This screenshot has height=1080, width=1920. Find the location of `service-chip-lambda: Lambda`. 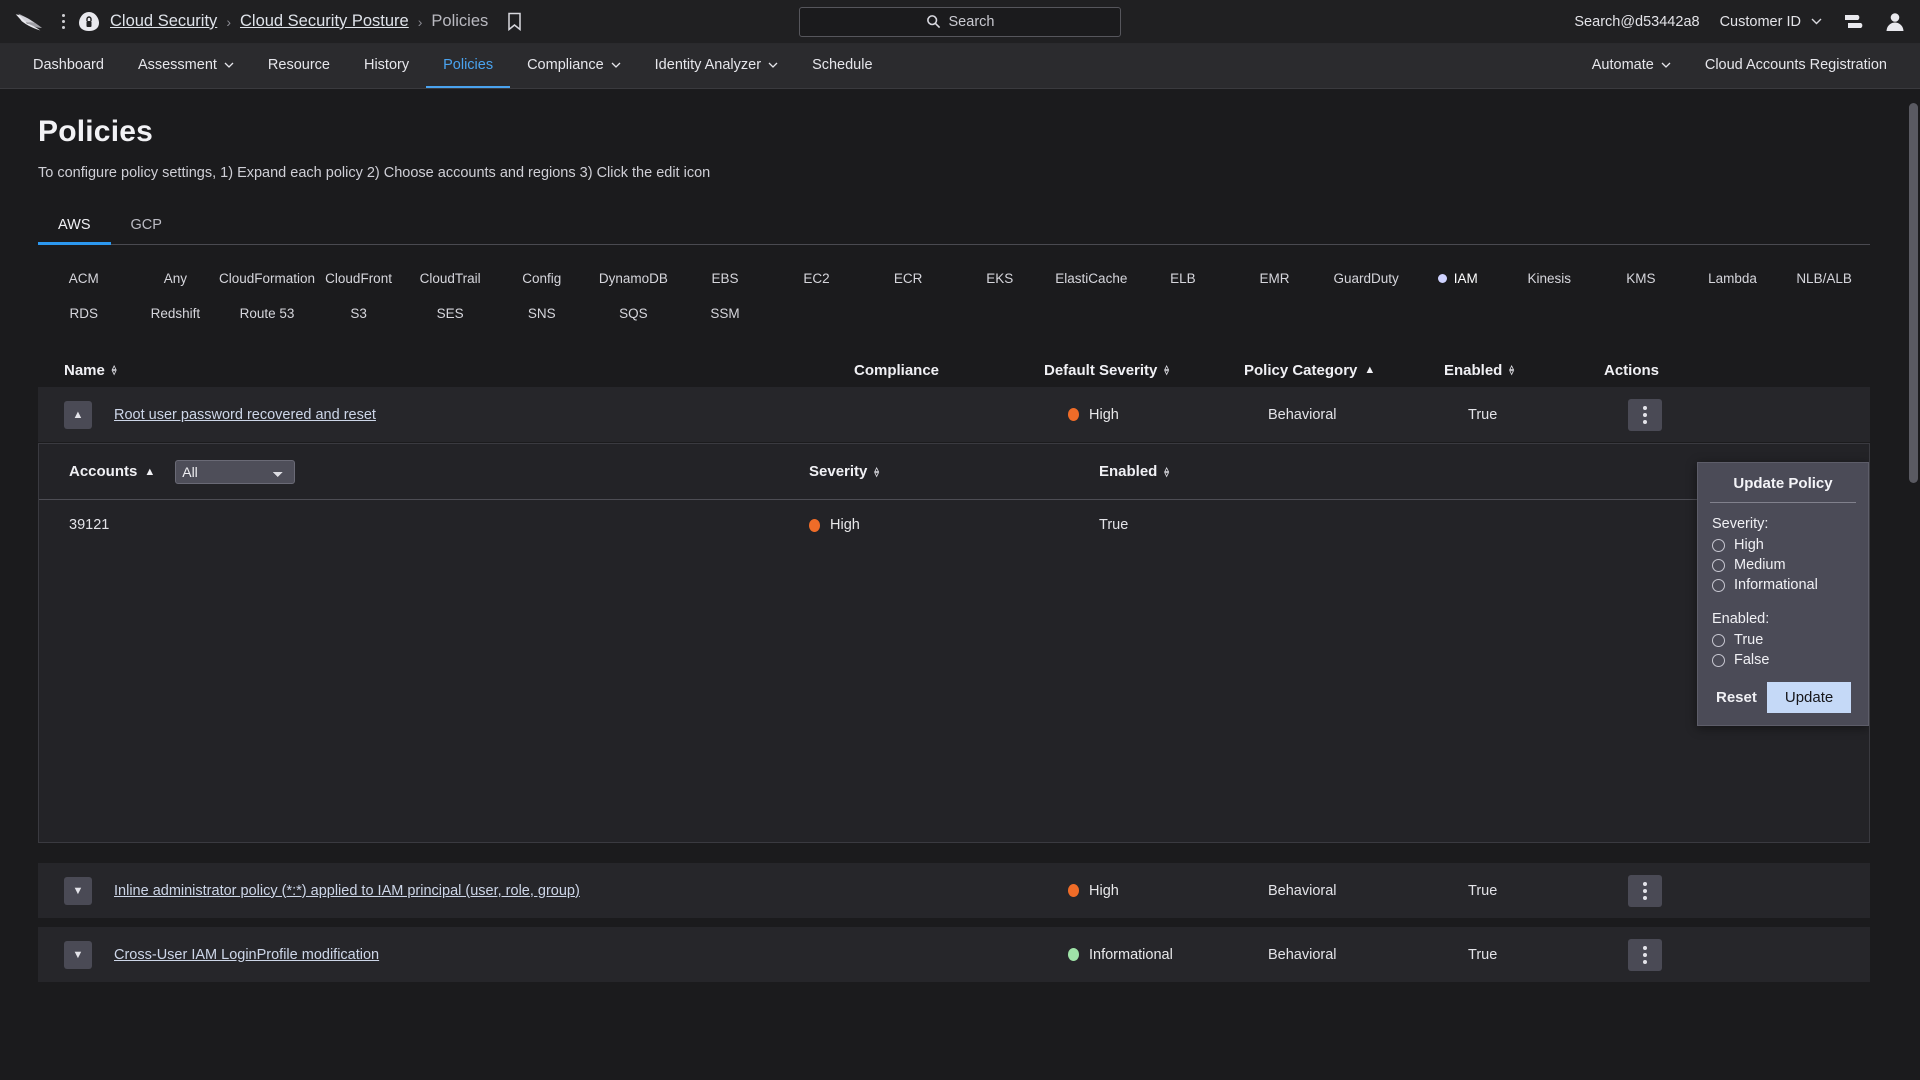

service-chip-lambda: Lambda is located at coordinates (1733, 278).